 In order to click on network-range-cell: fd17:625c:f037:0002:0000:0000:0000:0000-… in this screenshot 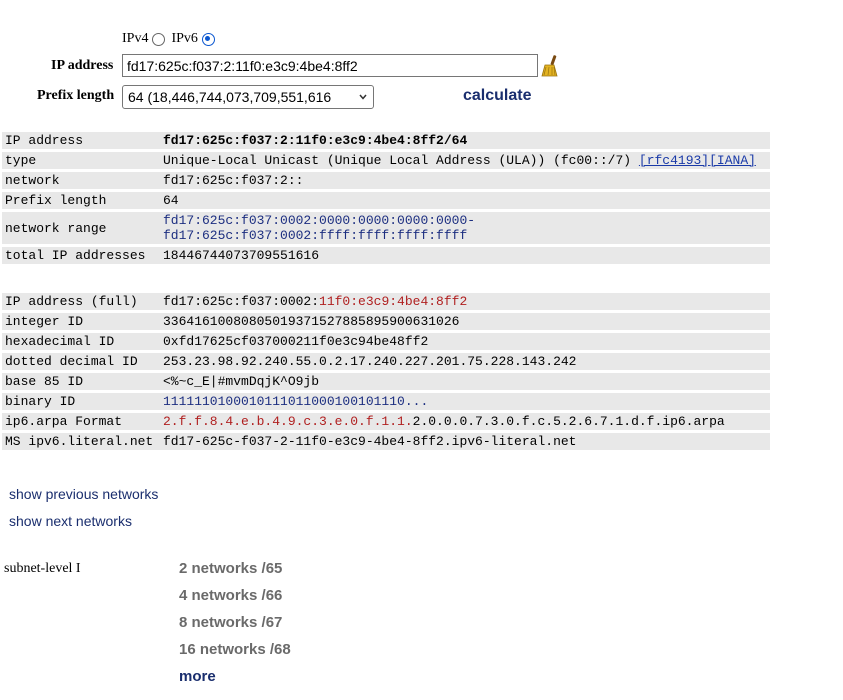, I will do `click(465, 228)`.